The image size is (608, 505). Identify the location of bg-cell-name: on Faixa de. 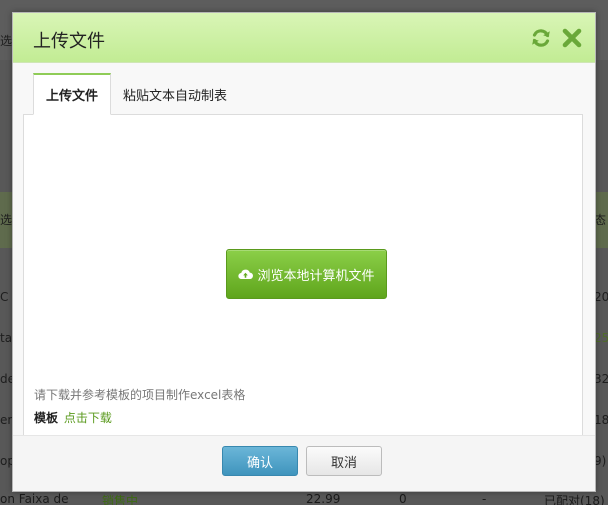
(34, 498).